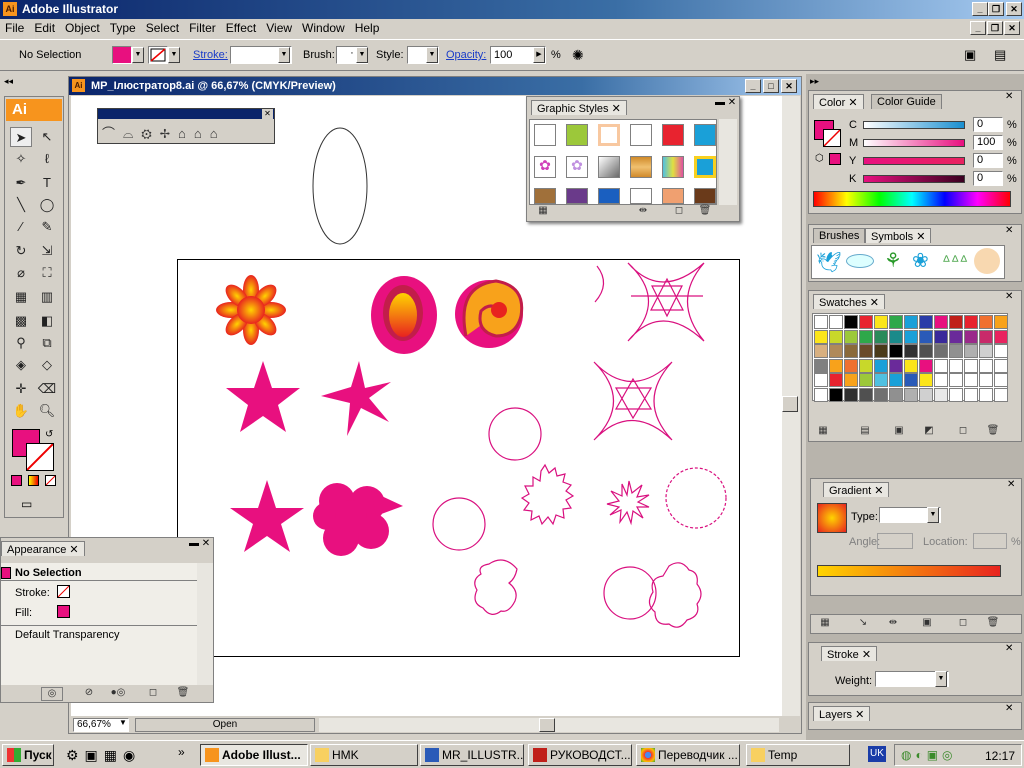 The width and height of the screenshot is (1024, 768). What do you see at coordinates (47, 251) in the screenshot?
I see `scale-tool-icon: ⇲` at bounding box center [47, 251].